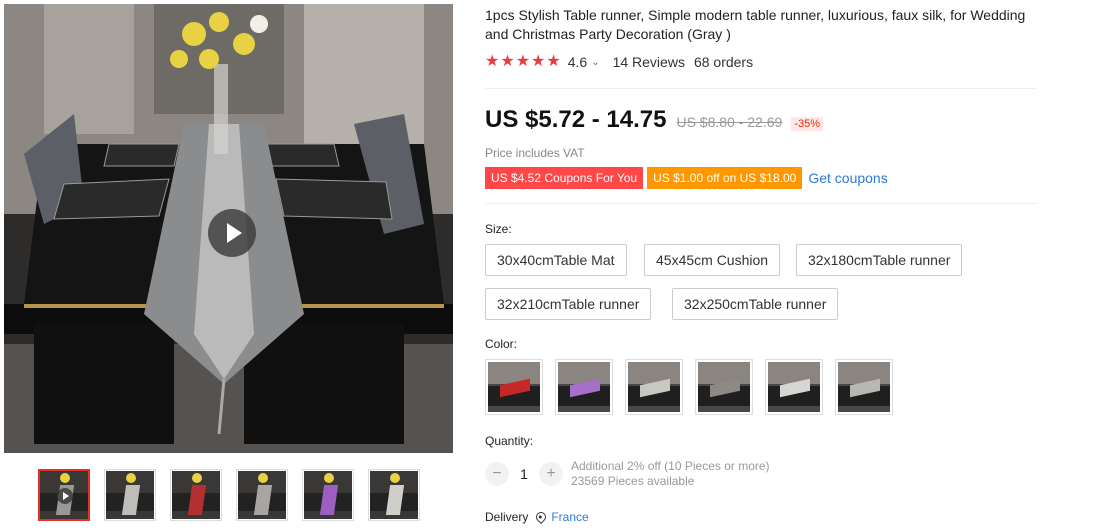 The width and height of the screenshot is (1098, 530). Describe the element at coordinates (879, 260) in the screenshot. I see `size-option: 32x180cmTable runner` at that location.